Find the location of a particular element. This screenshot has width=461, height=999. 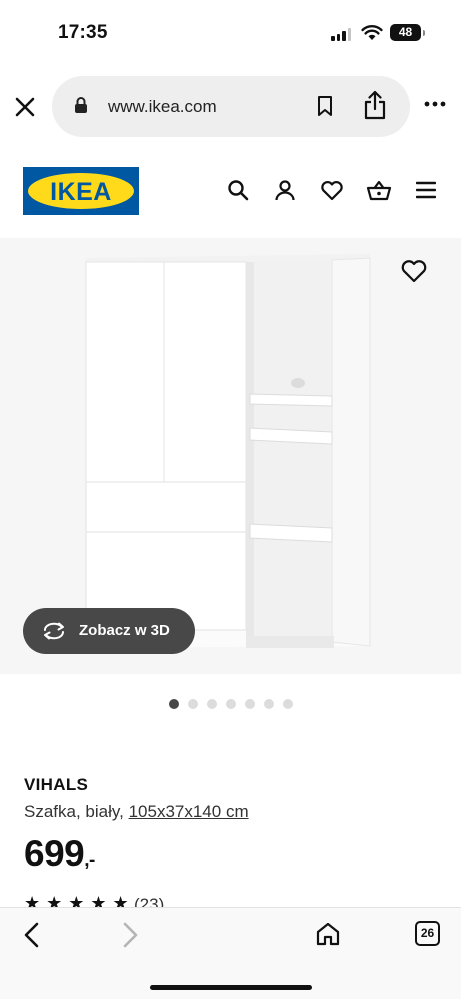

product-price: 699,- is located at coordinates (59, 854).